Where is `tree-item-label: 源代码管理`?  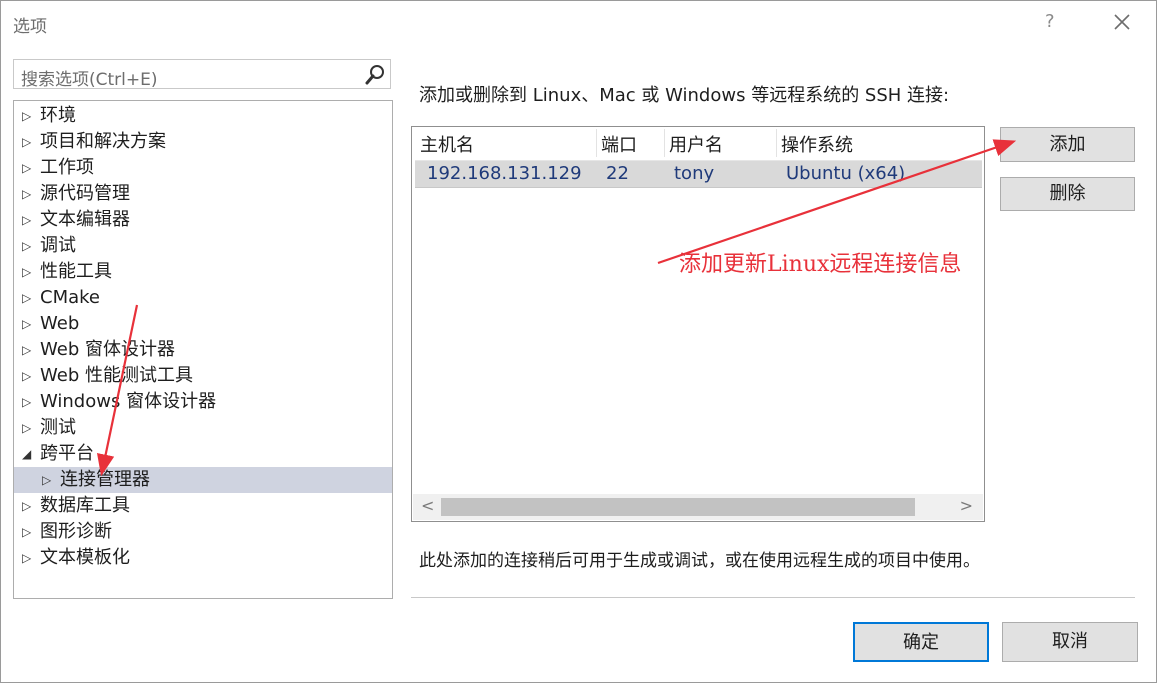 tree-item-label: 源代码管理 is located at coordinates (85, 193).